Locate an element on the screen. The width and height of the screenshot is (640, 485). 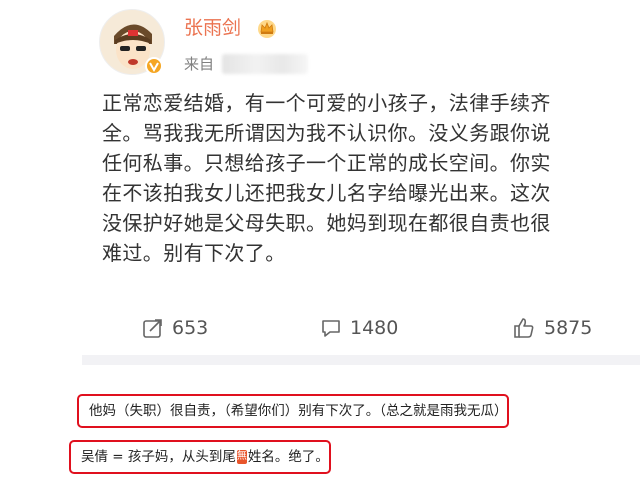
crown-icon is located at coordinates (267, 28).